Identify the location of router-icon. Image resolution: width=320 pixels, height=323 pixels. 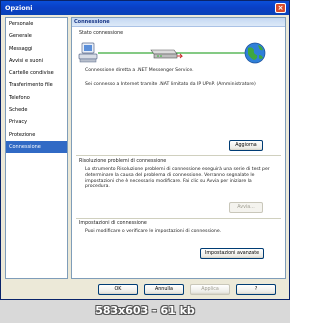
(167, 54).